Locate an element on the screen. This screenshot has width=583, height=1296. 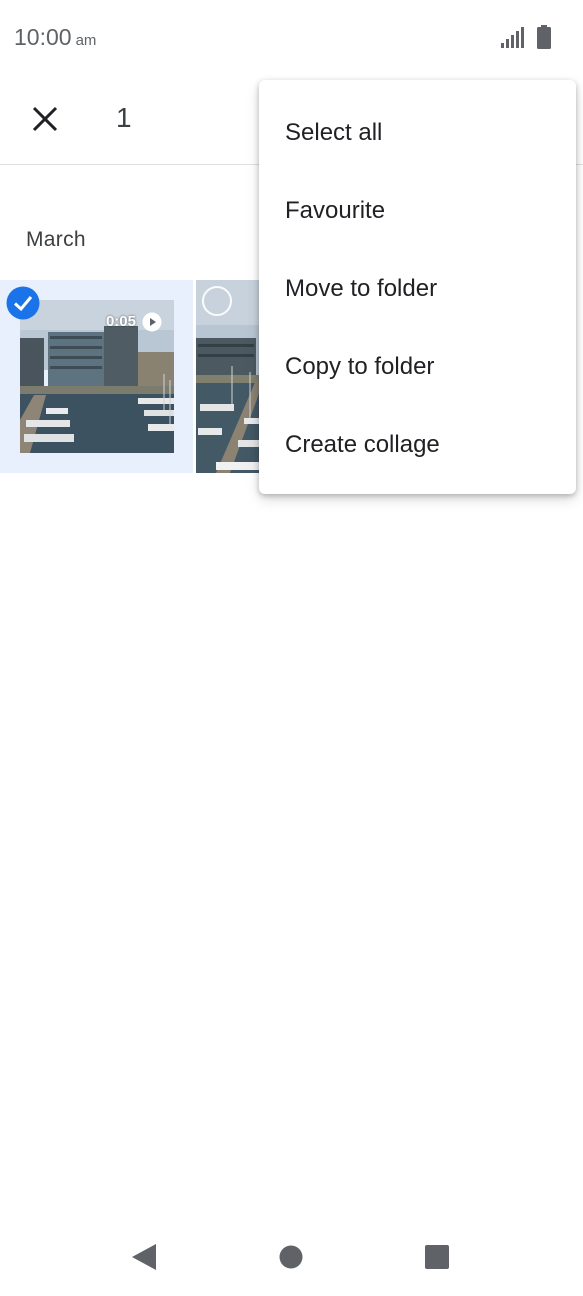
menu-item-create-collage: Create collage is located at coordinates (417, 445).